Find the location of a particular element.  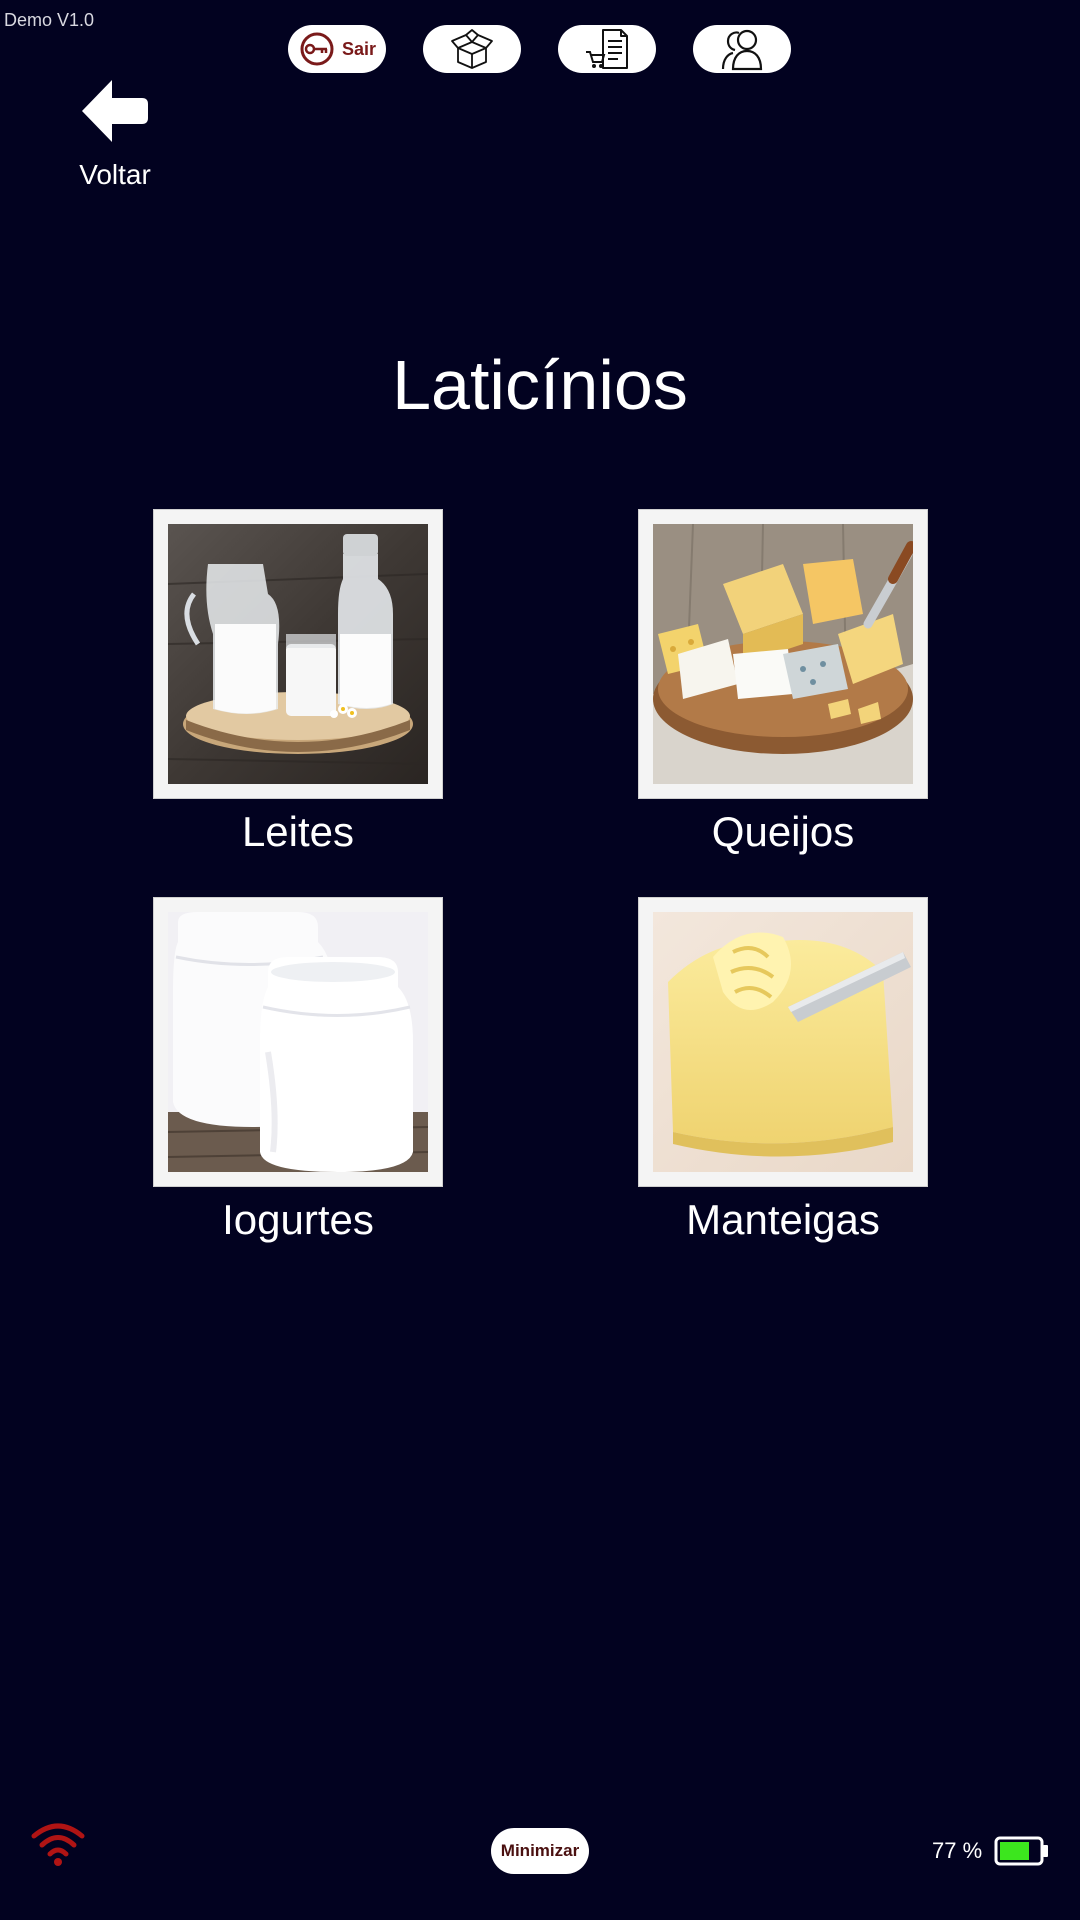

category-tile-manteigas: Manteigas is located at coordinates (783, 1070).